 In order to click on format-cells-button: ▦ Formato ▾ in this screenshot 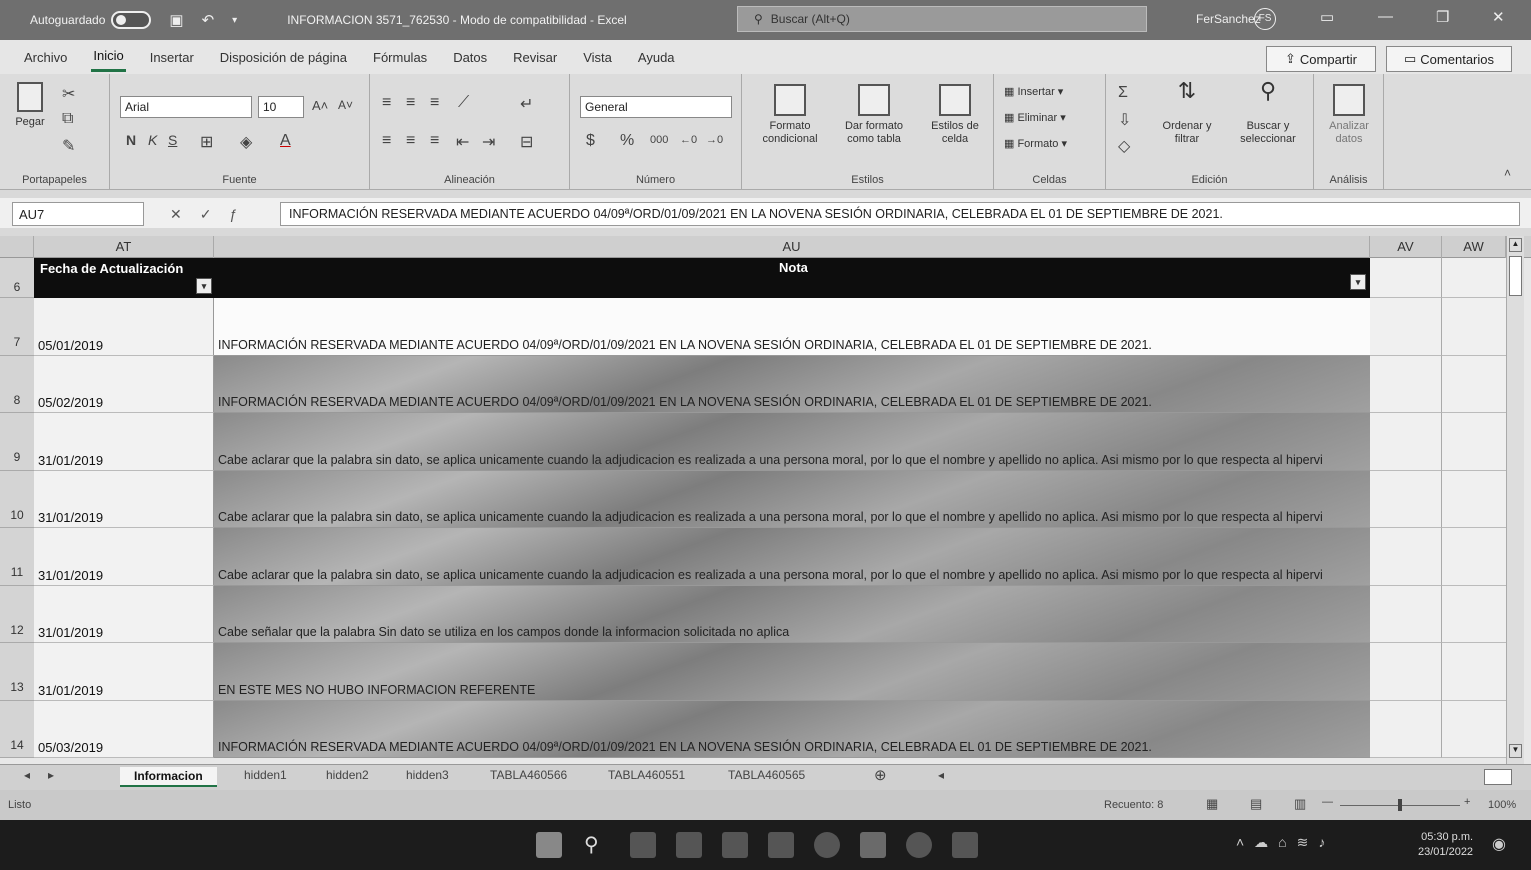, I will do `click(1035, 144)`.